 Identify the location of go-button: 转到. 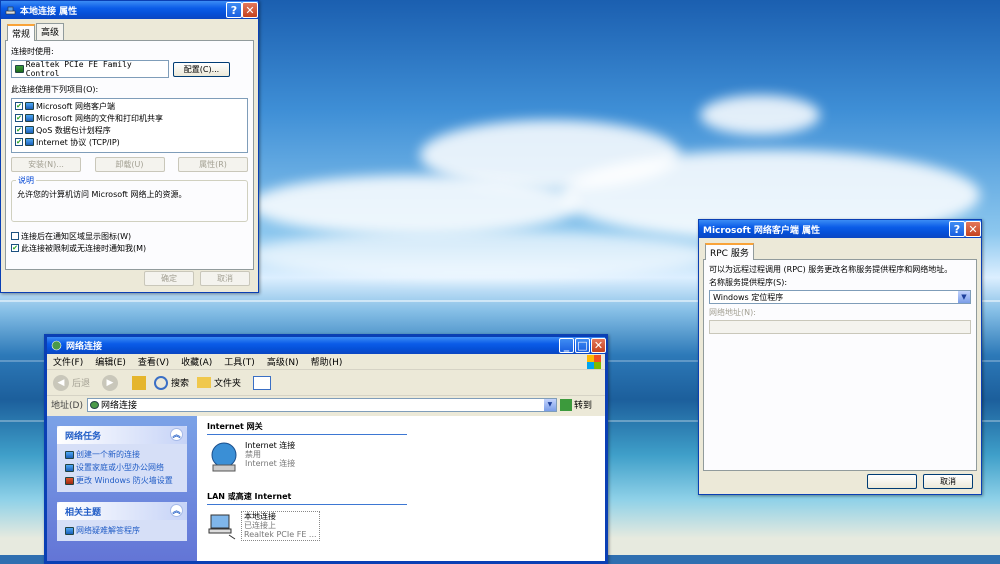
(583, 404).